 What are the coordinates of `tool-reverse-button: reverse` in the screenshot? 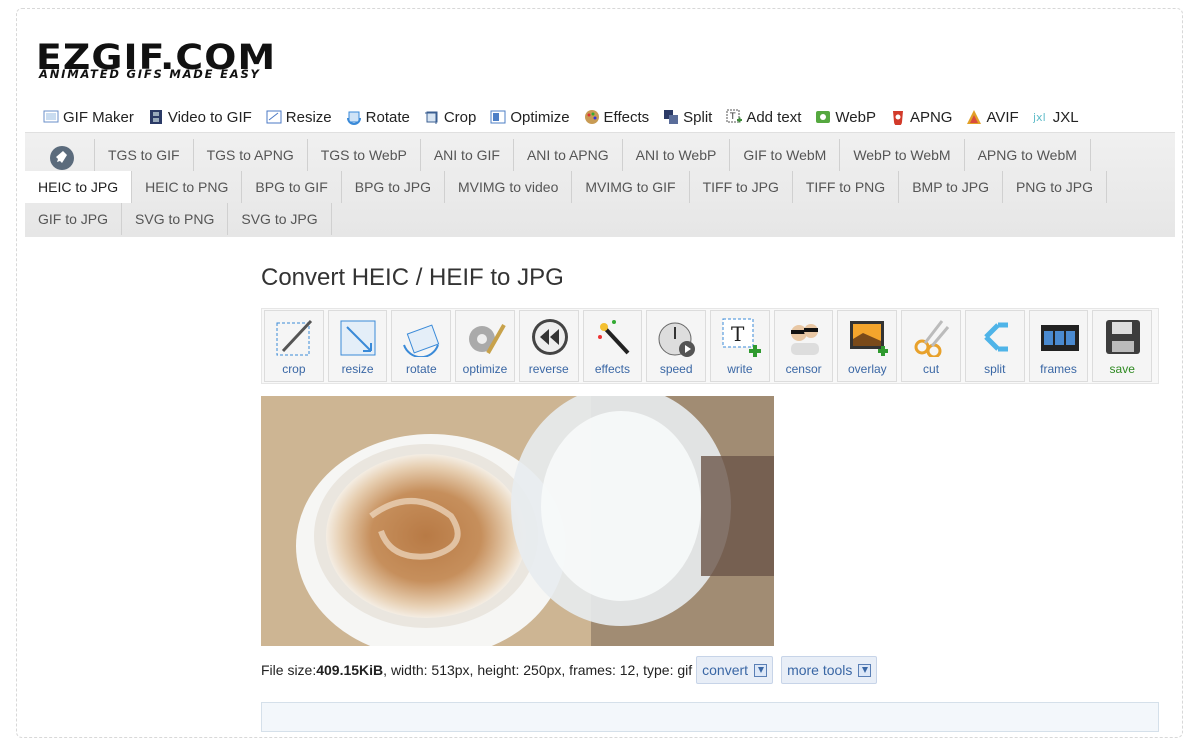 It's located at (548, 346).